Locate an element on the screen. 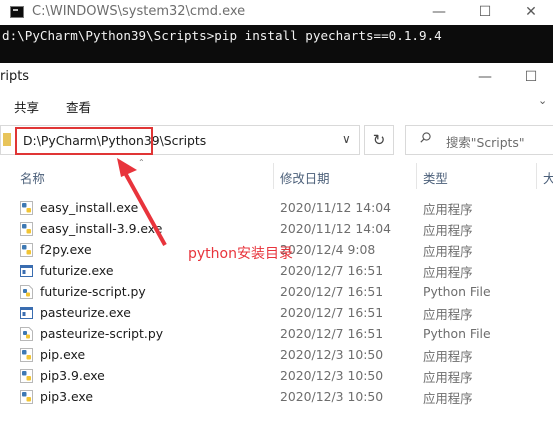 This screenshot has width=553, height=425. file-name: f2py.exe is located at coordinates (66, 249).